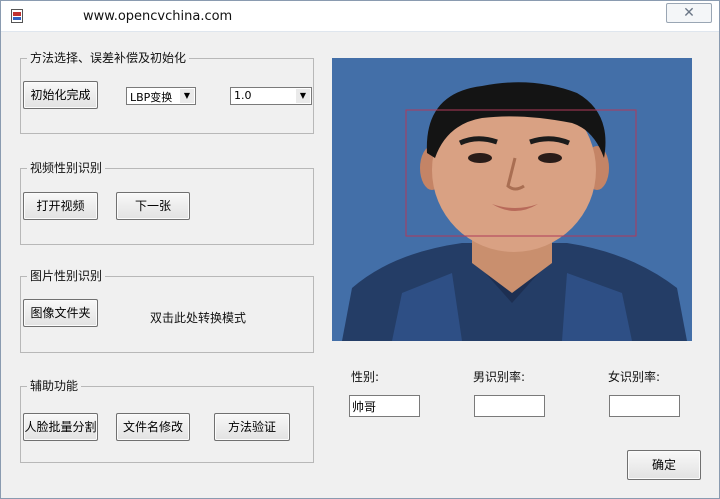  I want to click on verify-button: 方法验证, so click(252, 427).